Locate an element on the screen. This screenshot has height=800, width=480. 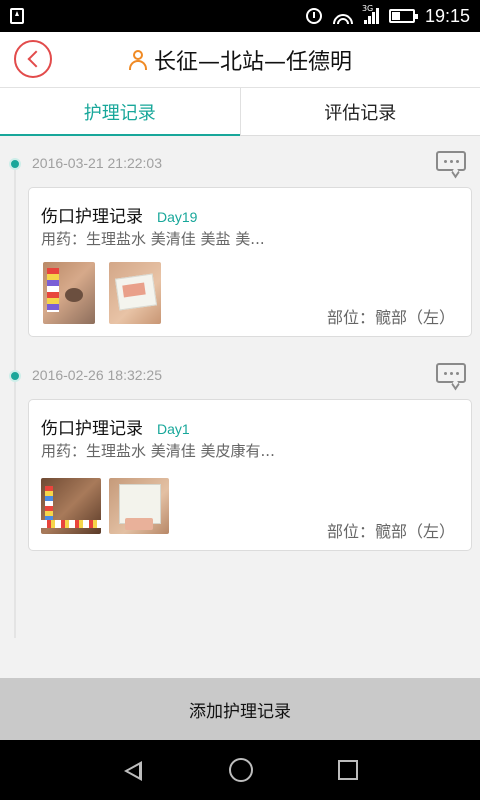
signal-icon: 3G is located at coordinates (370, 14).